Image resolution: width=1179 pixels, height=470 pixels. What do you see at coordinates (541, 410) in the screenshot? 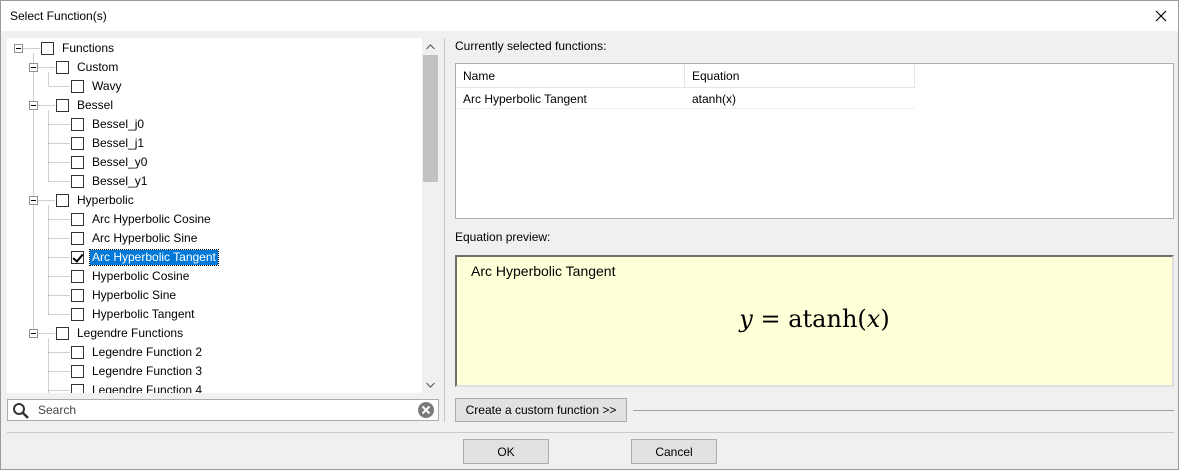
I see `create-custom-function-button: Create a custom function >>` at bounding box center [541, 410].